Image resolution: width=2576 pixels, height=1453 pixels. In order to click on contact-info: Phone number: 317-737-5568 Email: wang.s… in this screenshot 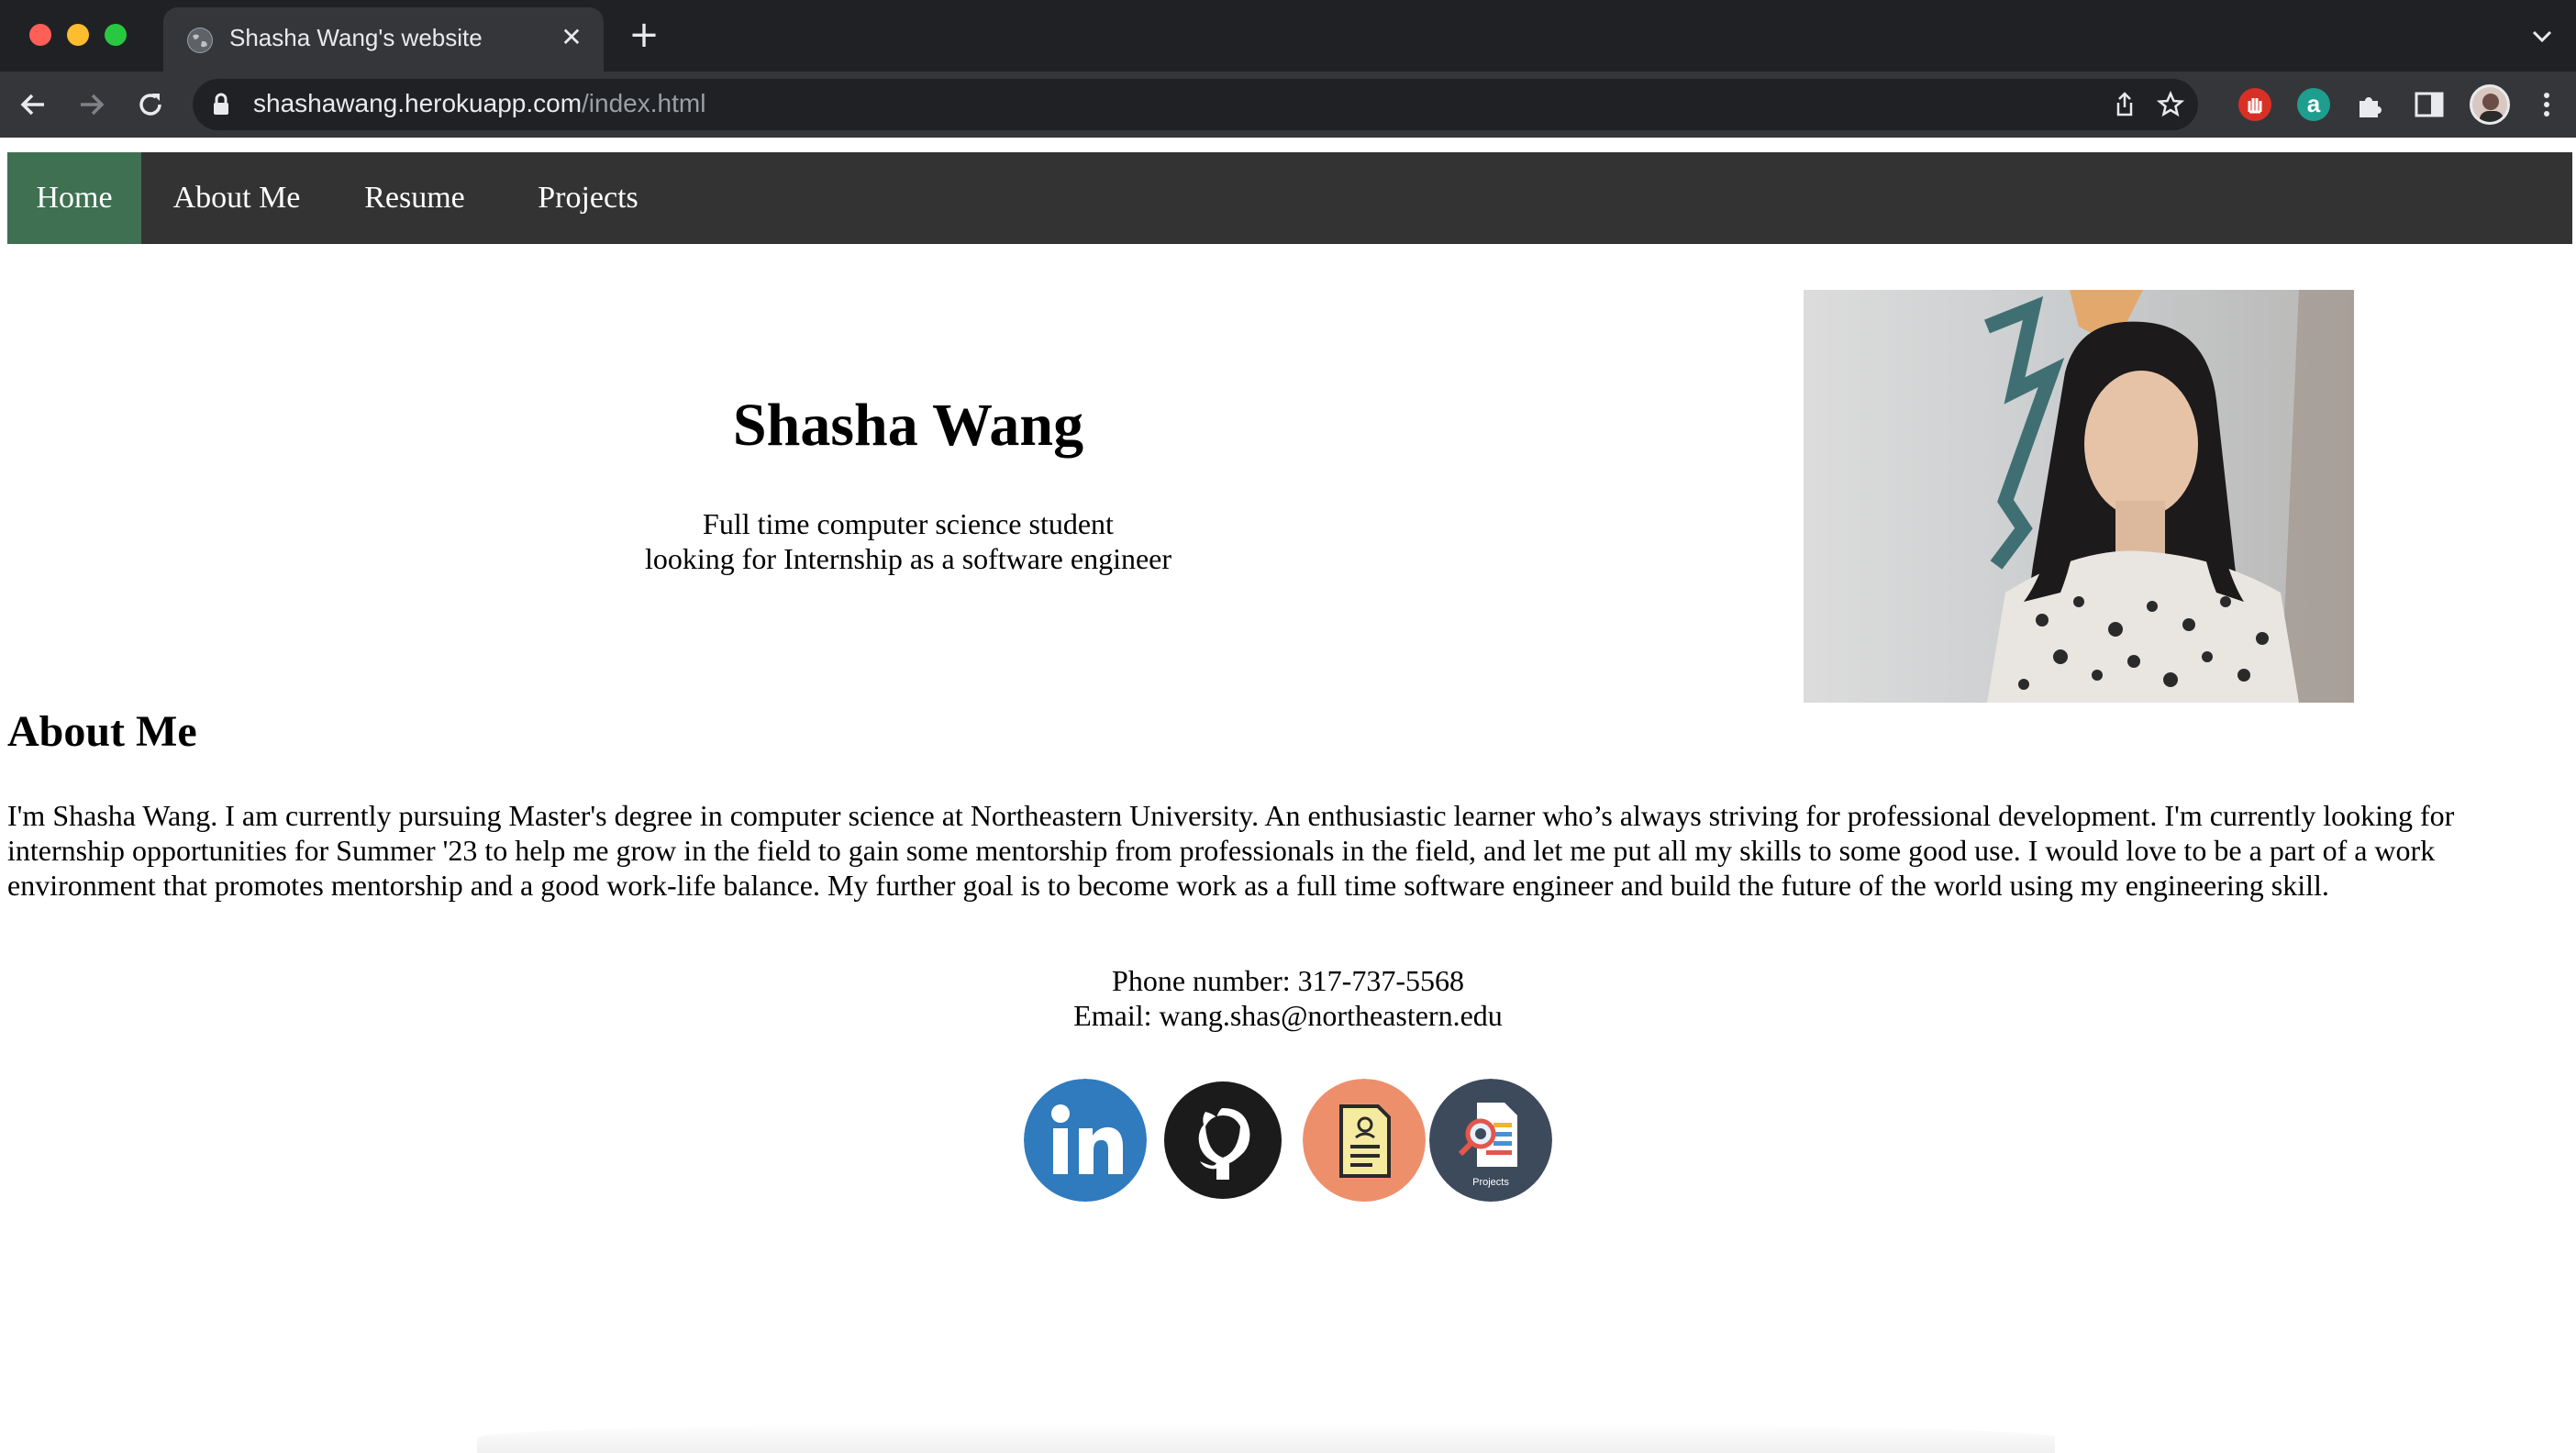, I will do `click(1288, 998)`.